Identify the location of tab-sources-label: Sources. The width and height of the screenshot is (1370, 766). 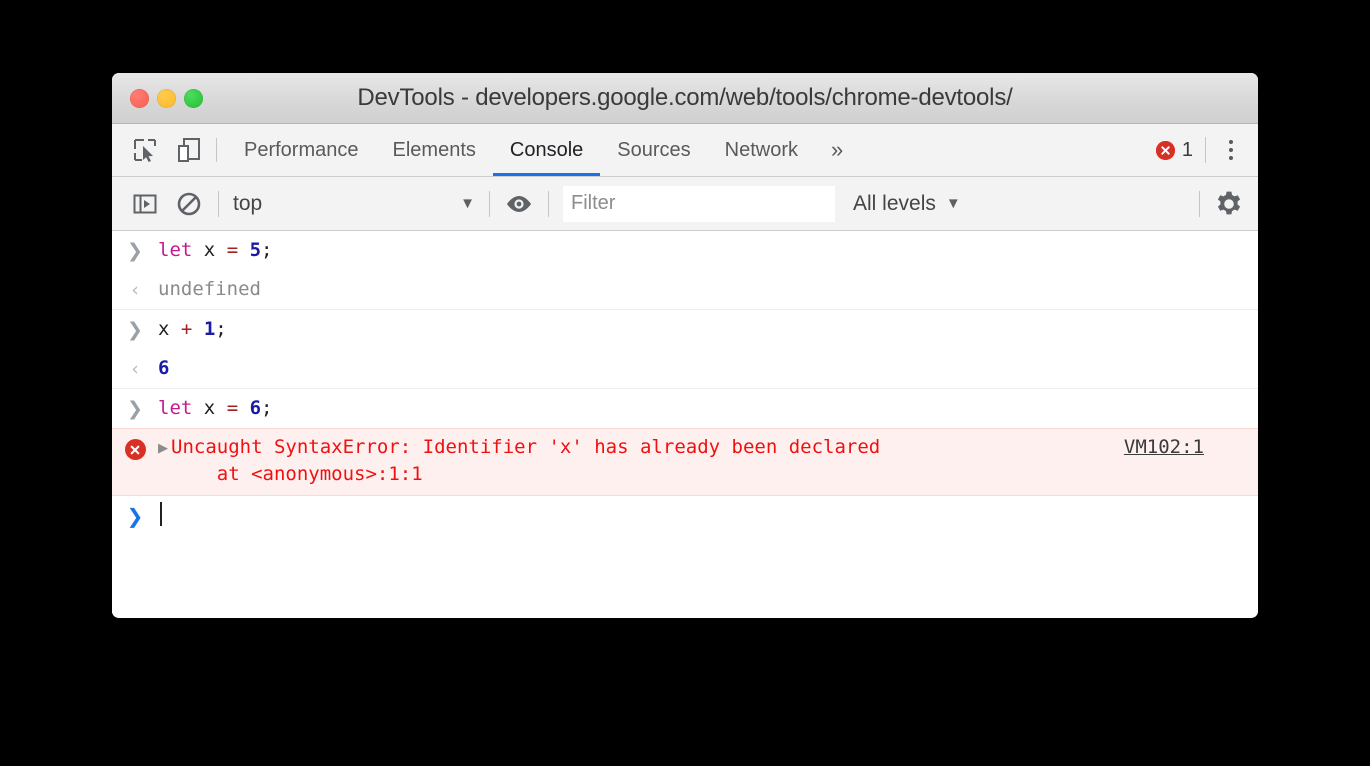
(654, 149).